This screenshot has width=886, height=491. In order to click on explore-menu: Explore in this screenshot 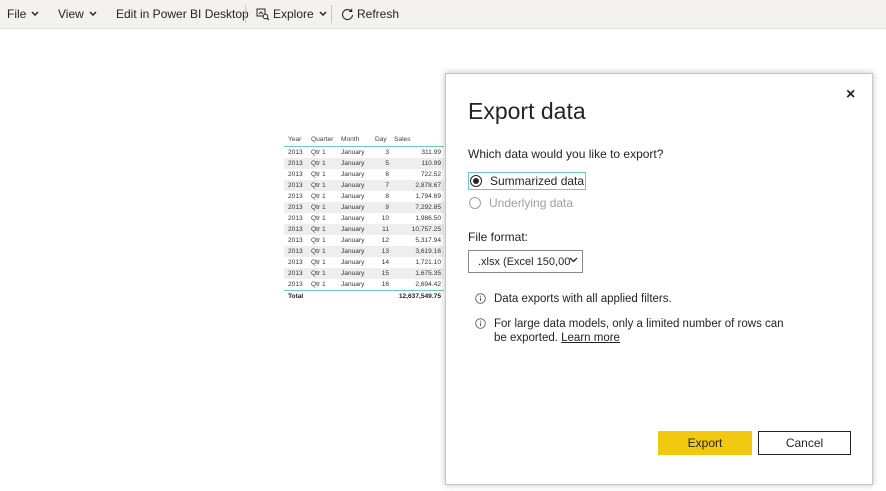, I will do `click(291, 14)`.